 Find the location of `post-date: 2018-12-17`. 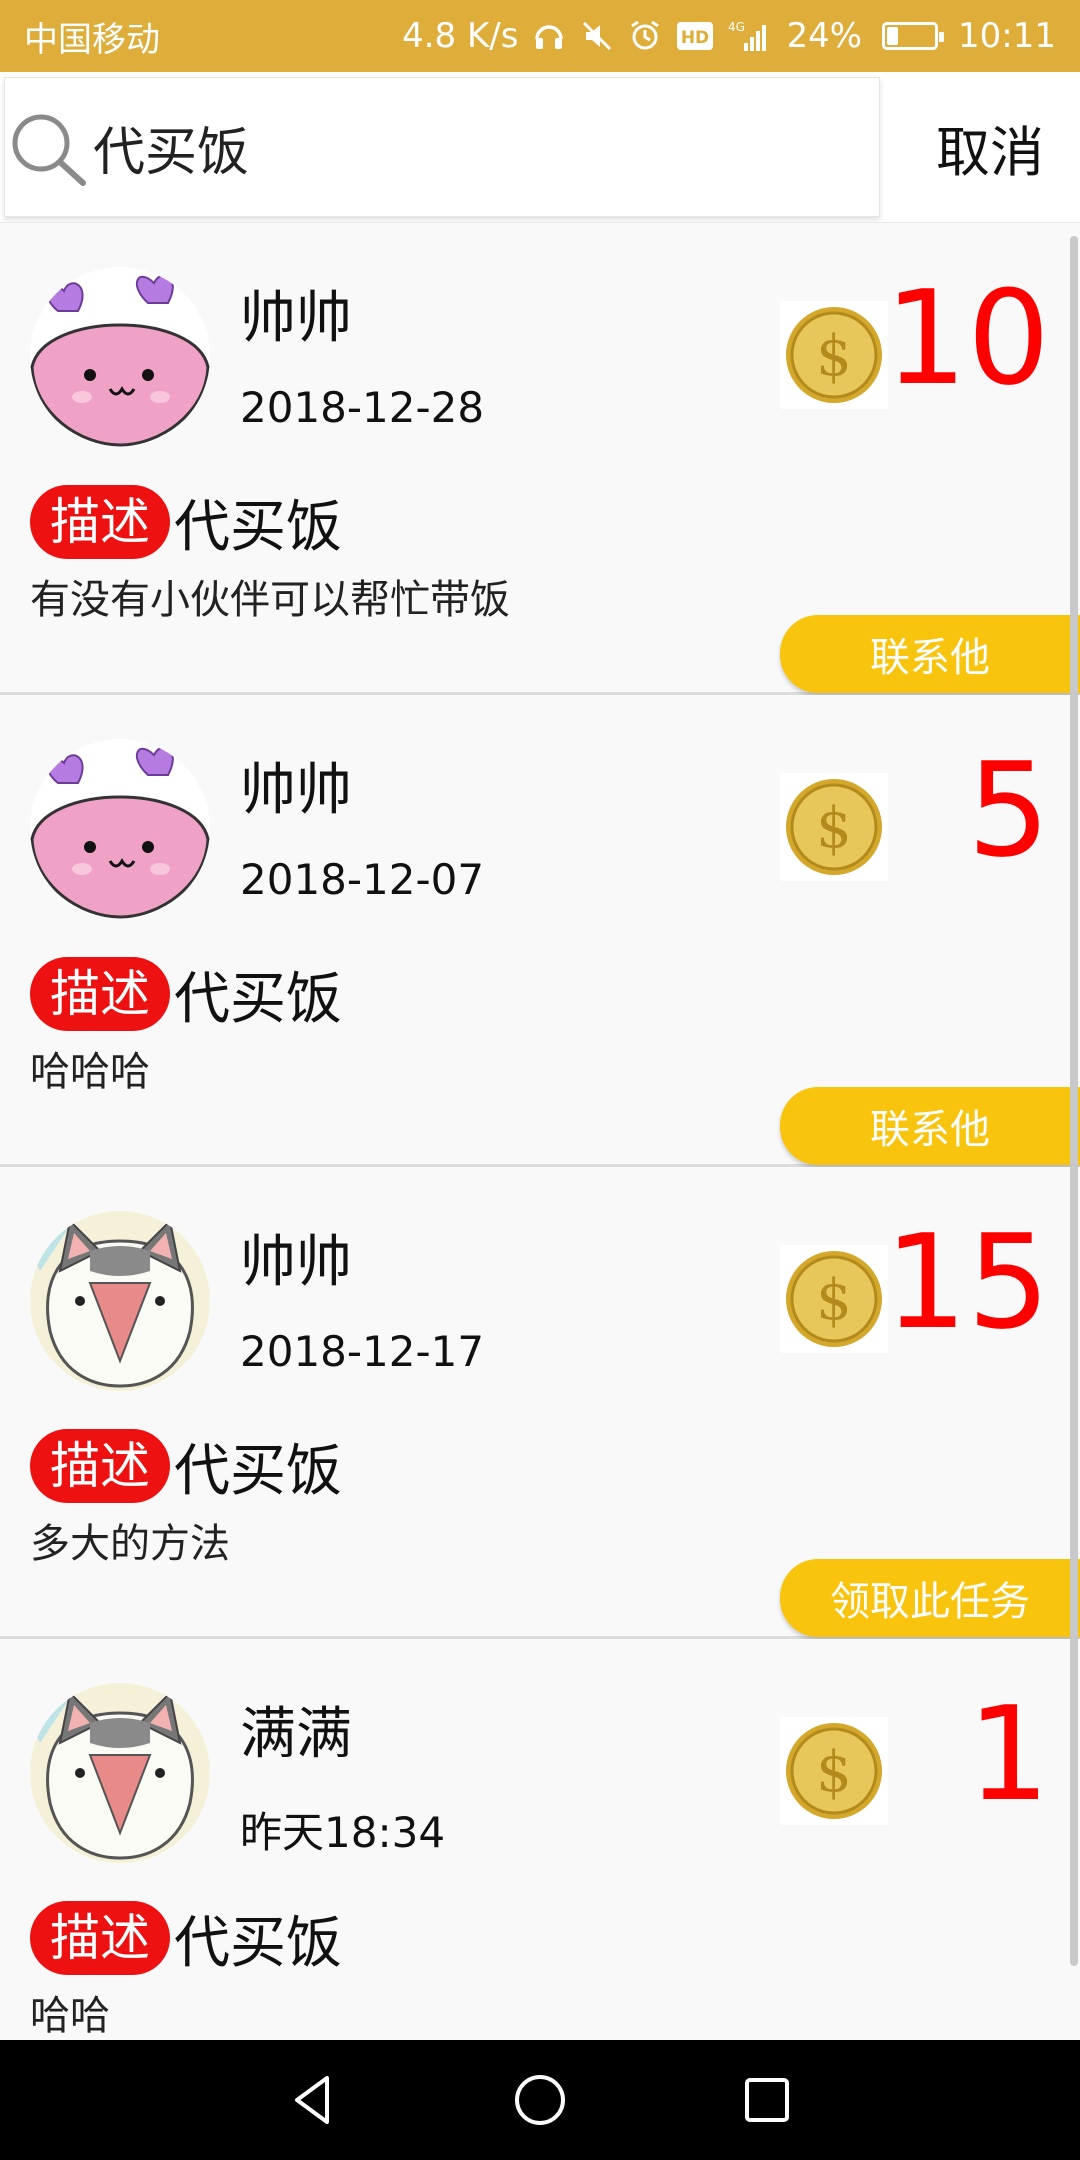

post-date: 2018-12-17 is located at coordinates (362, 1351).